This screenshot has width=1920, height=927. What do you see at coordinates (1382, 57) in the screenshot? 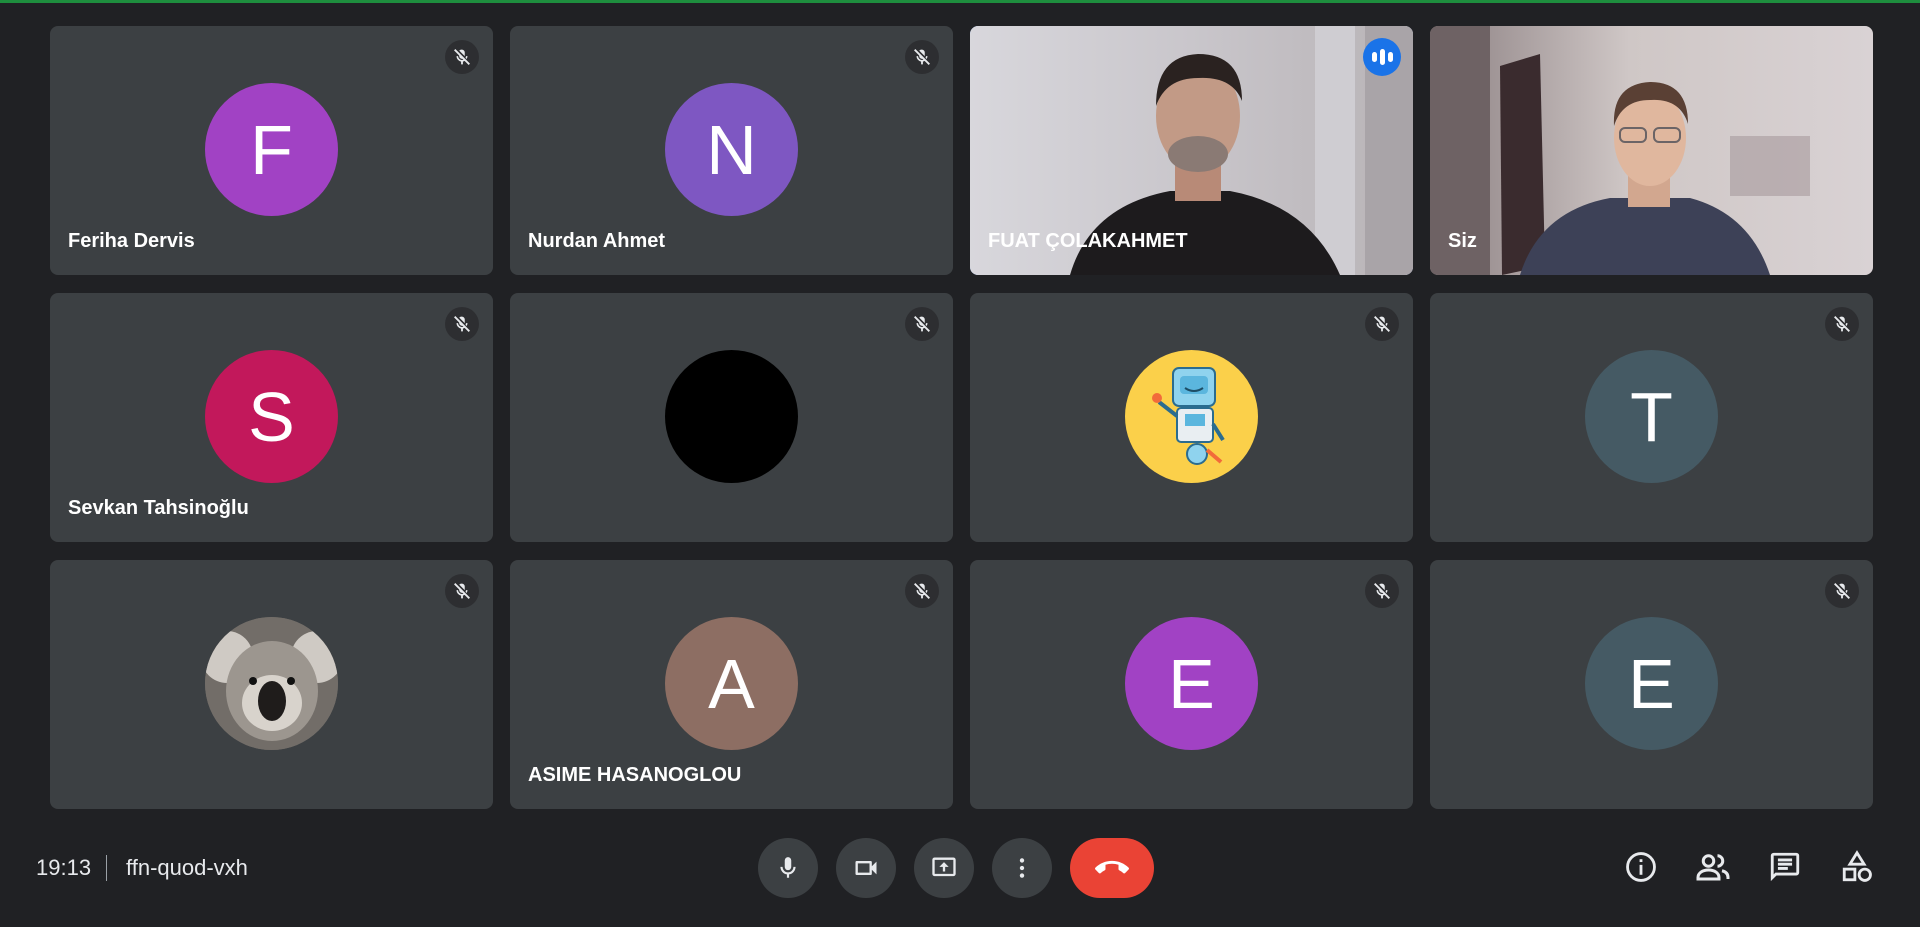
I see `audio-level-icon` at bounding box center [1382, 57].